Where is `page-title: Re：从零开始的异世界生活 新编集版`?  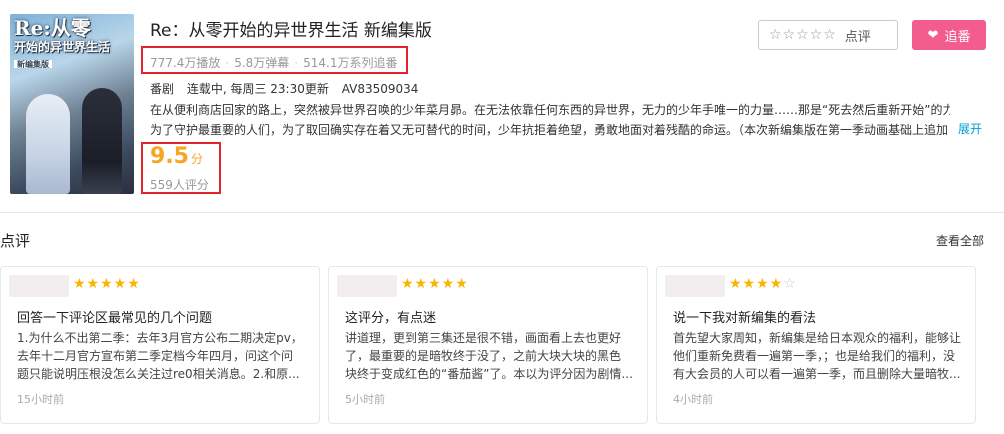 page-title: Re：从零开始的异世界生活 新编集版 is located at coordinates (291, 31).